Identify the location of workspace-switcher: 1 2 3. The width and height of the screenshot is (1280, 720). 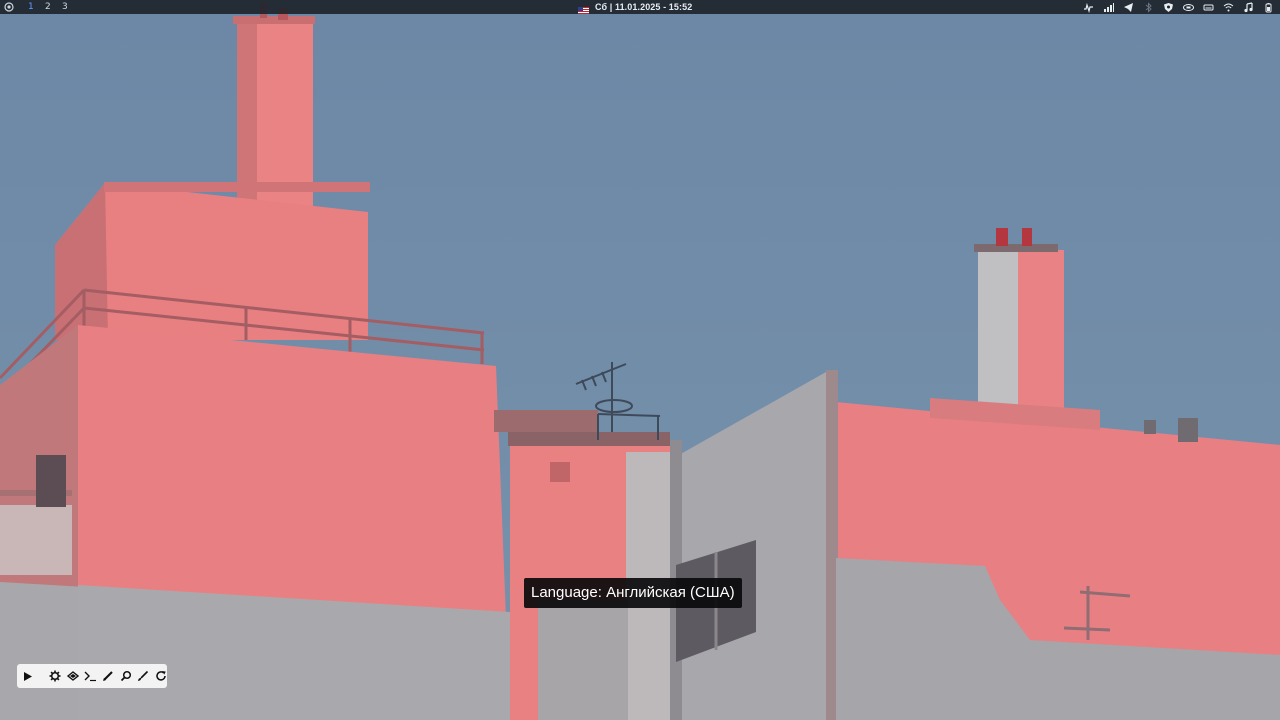
(41, 7).